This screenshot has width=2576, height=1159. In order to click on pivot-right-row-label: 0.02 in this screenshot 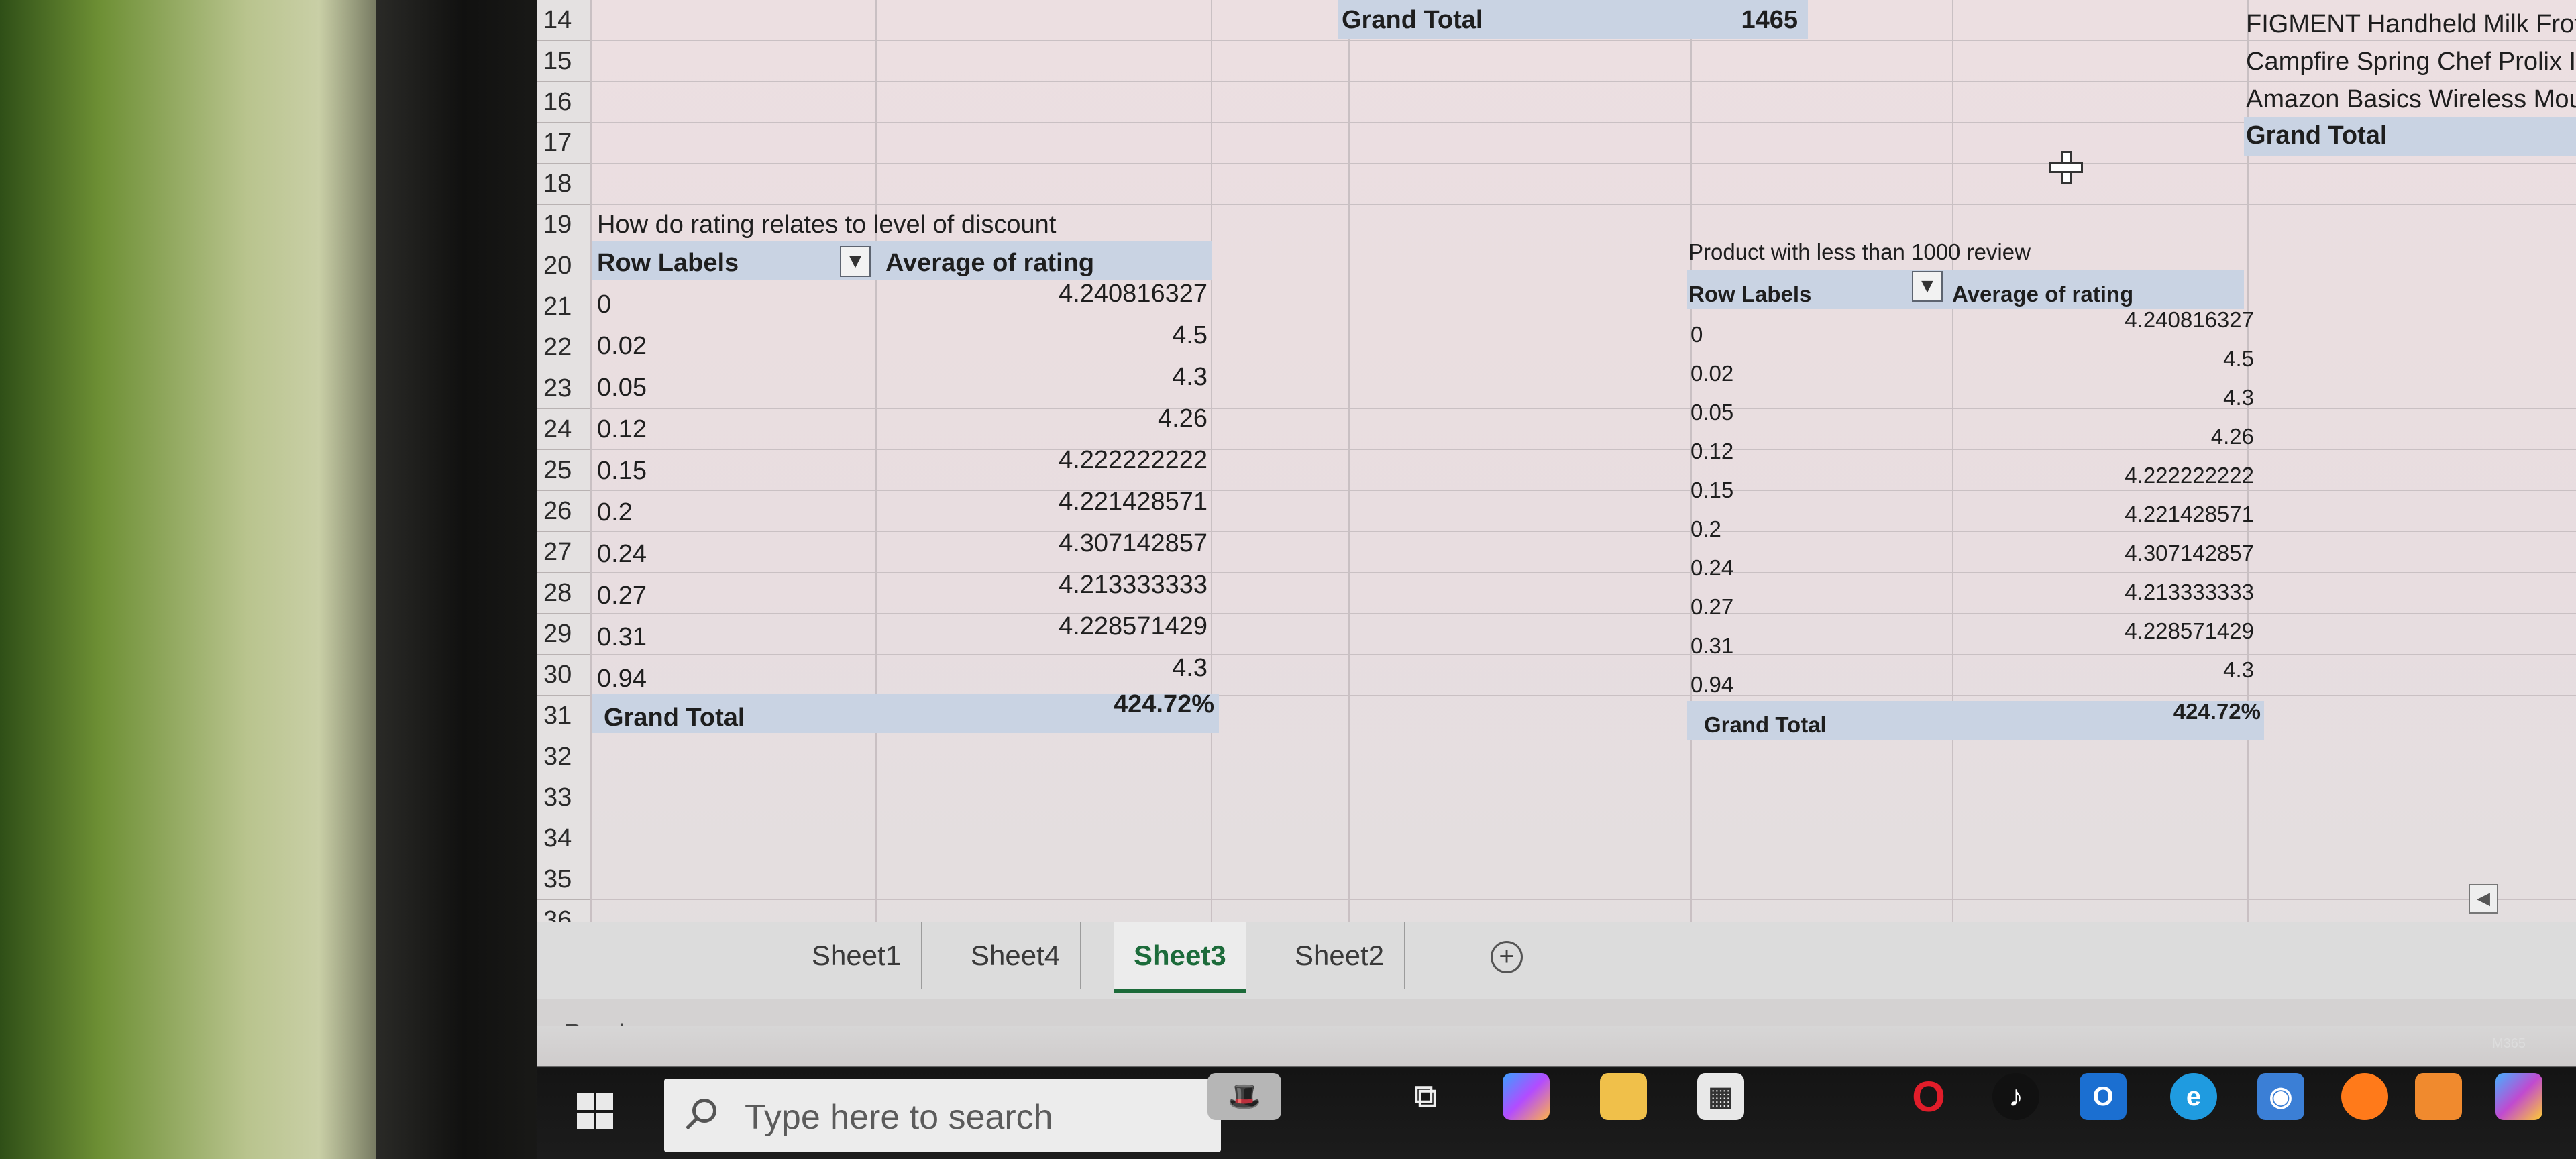, I will do `click(1711, 373)`.